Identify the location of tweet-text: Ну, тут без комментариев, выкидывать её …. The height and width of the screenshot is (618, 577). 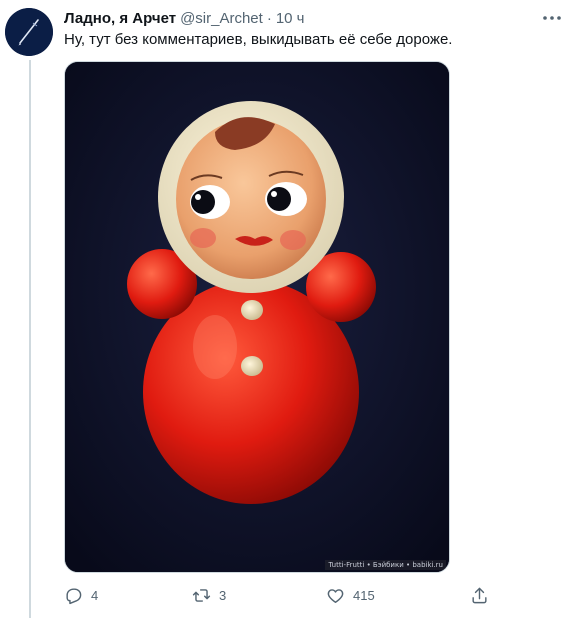
(258, 39).